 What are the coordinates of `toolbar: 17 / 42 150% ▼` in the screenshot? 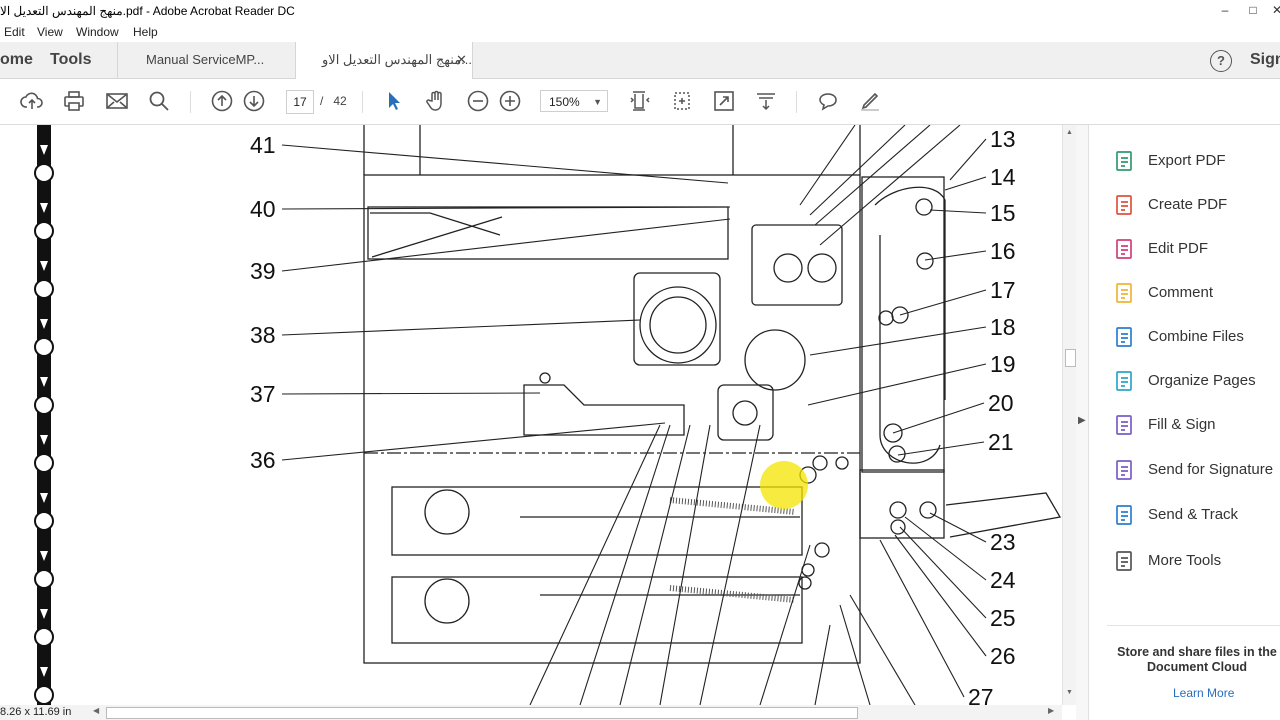 It's located at (640, 102).